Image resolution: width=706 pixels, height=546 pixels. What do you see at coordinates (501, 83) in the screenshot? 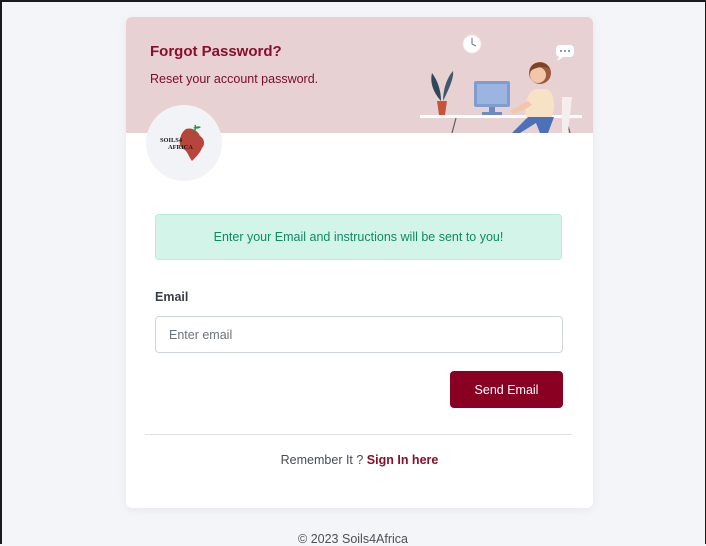
I see `person-at-desk-illustration` at bounding box center [501, 83].